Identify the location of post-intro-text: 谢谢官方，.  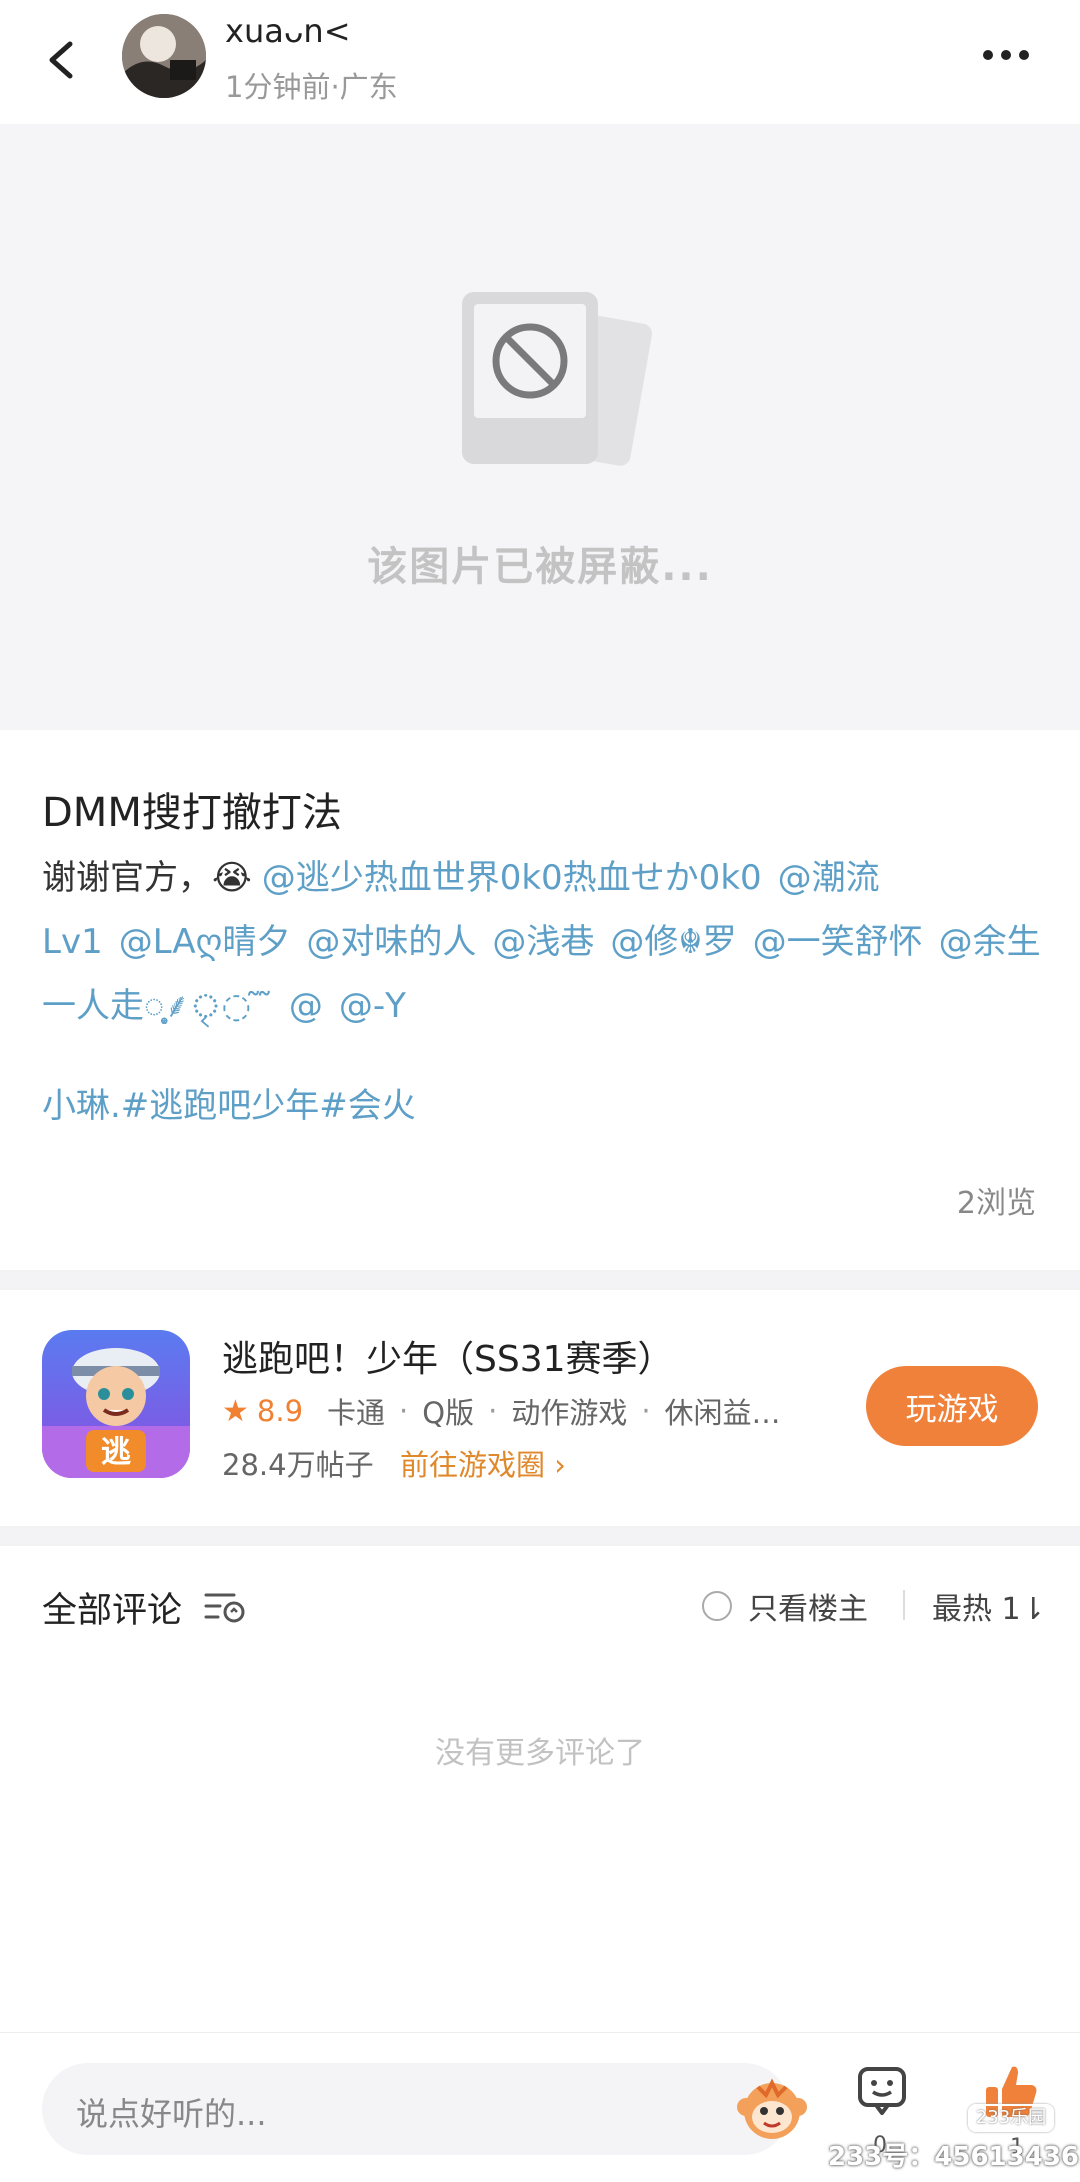
(127, 878).